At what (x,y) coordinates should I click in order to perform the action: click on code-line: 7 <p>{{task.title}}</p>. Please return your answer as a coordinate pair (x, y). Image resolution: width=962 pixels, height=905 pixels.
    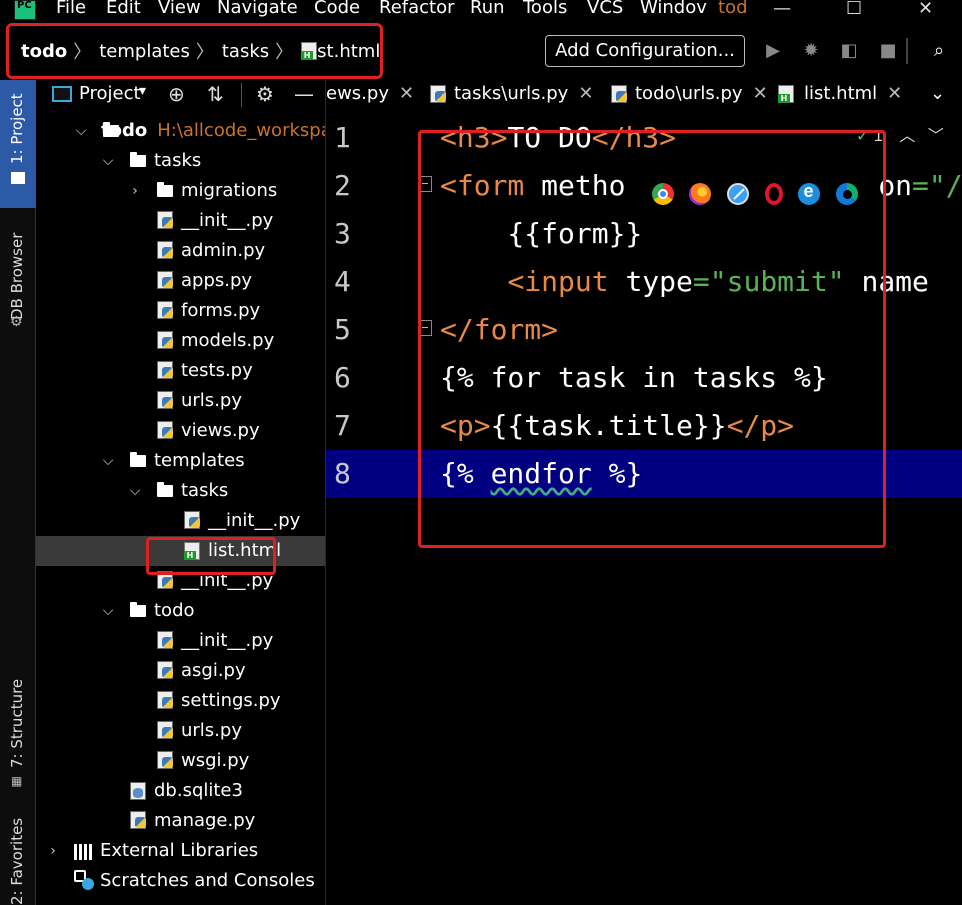
    Looking at the image, I should click on (644, 426).